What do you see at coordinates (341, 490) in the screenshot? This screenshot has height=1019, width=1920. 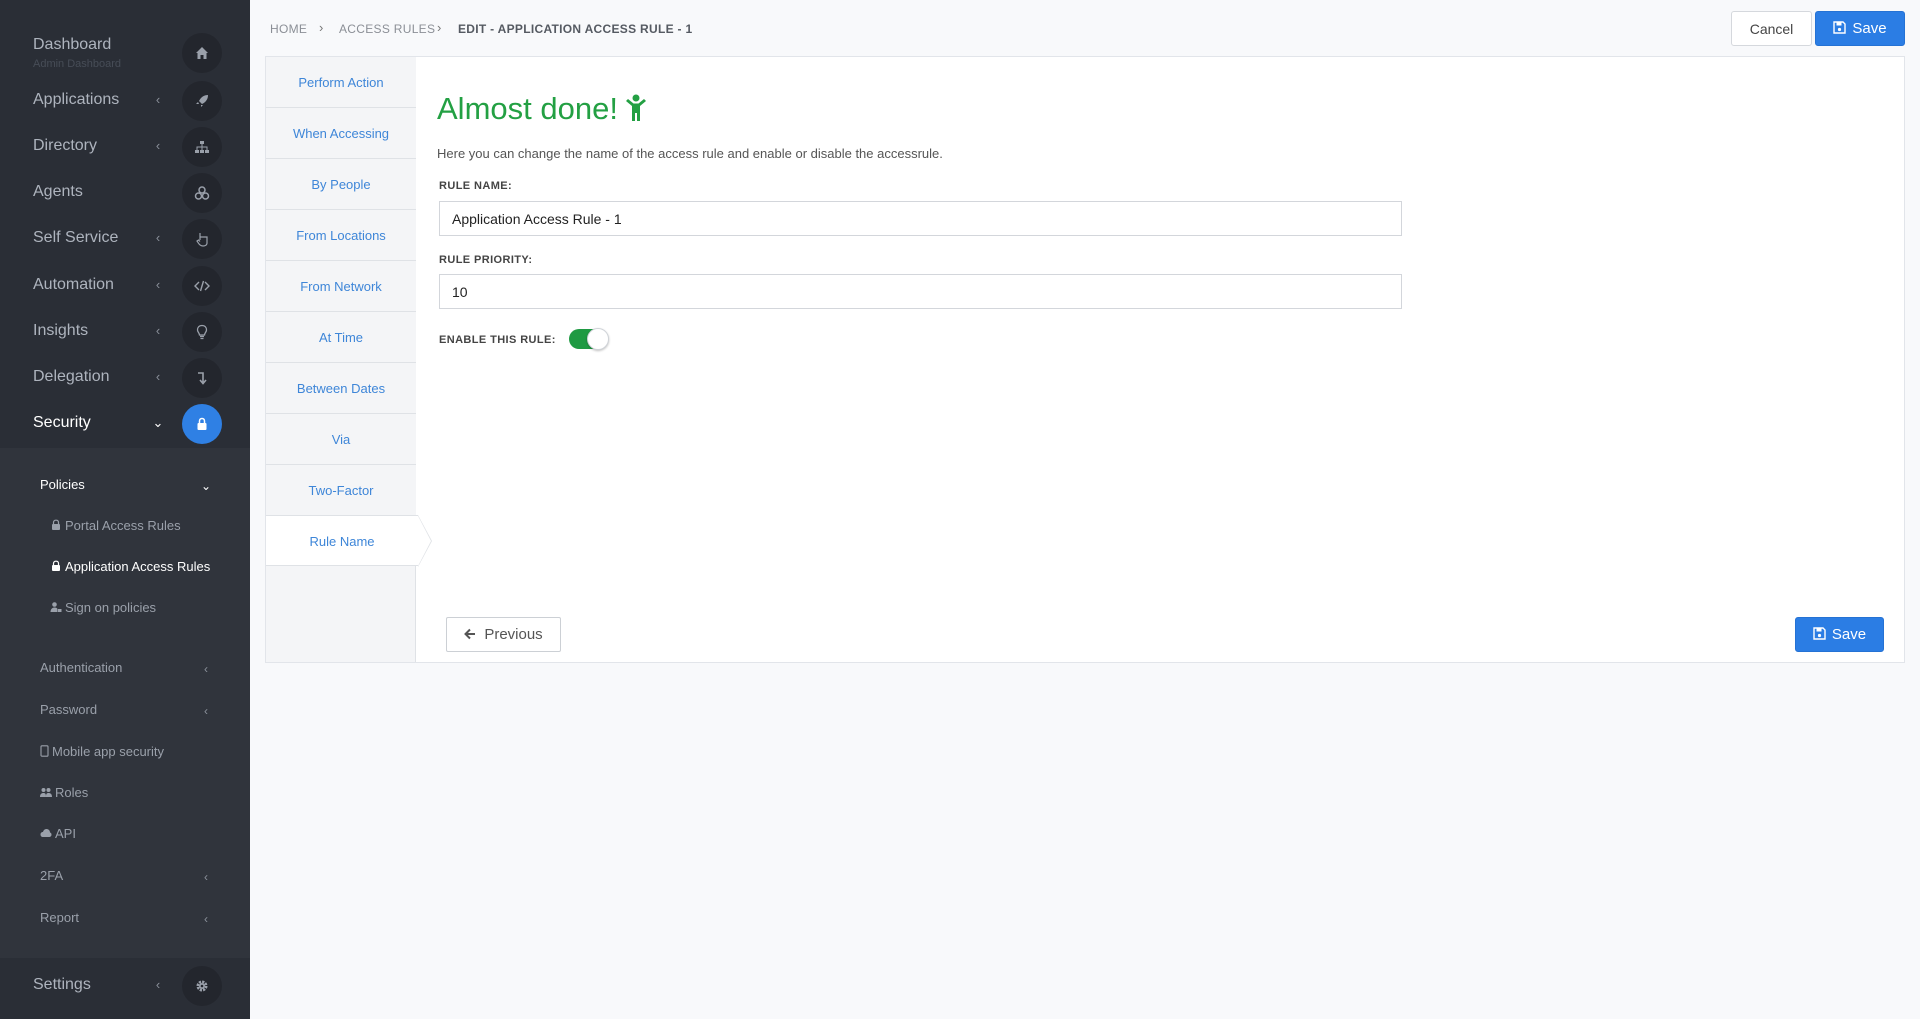 I see `step-two-factor: Two-Factor` at bounding box center [341, 490].